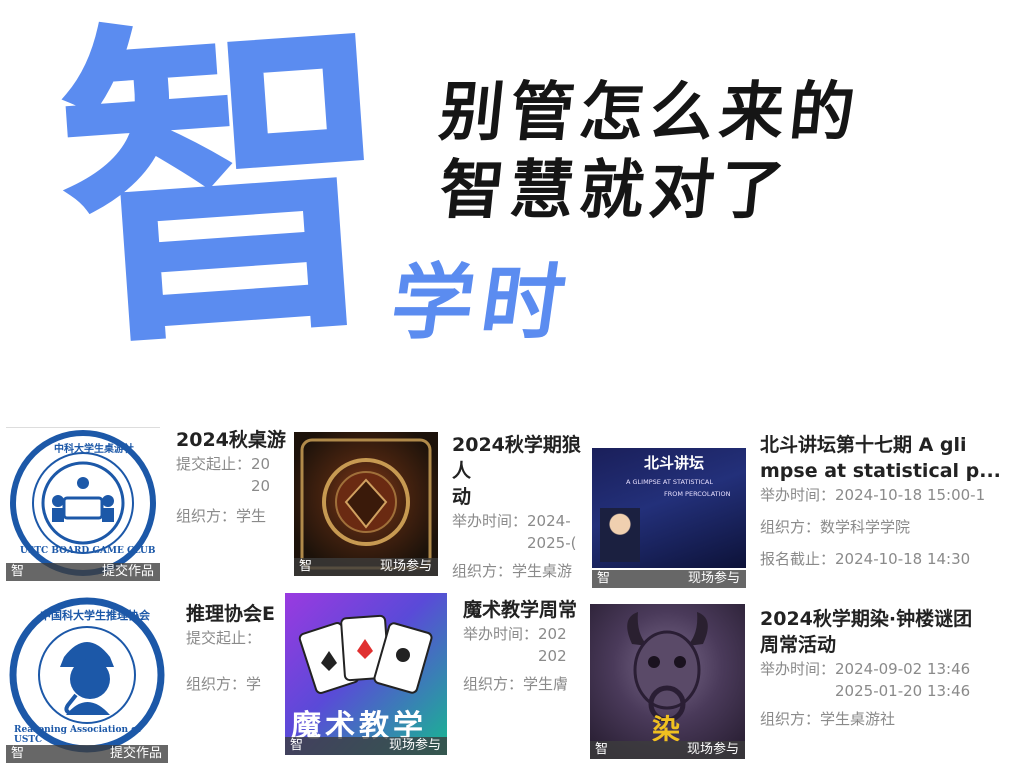 The height and width of the screenshot is (768, 1024). I want to click on card-info: 2024秋桌游 提交起止：20 20 组织方：学生, so click(233, 504).